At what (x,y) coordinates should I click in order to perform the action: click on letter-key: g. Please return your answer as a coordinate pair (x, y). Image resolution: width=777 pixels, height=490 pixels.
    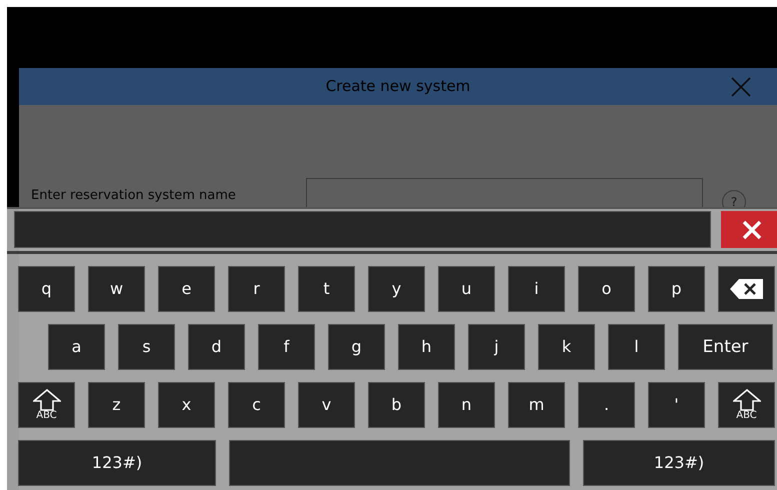
    Looking at the image, I should click on (356, 347).